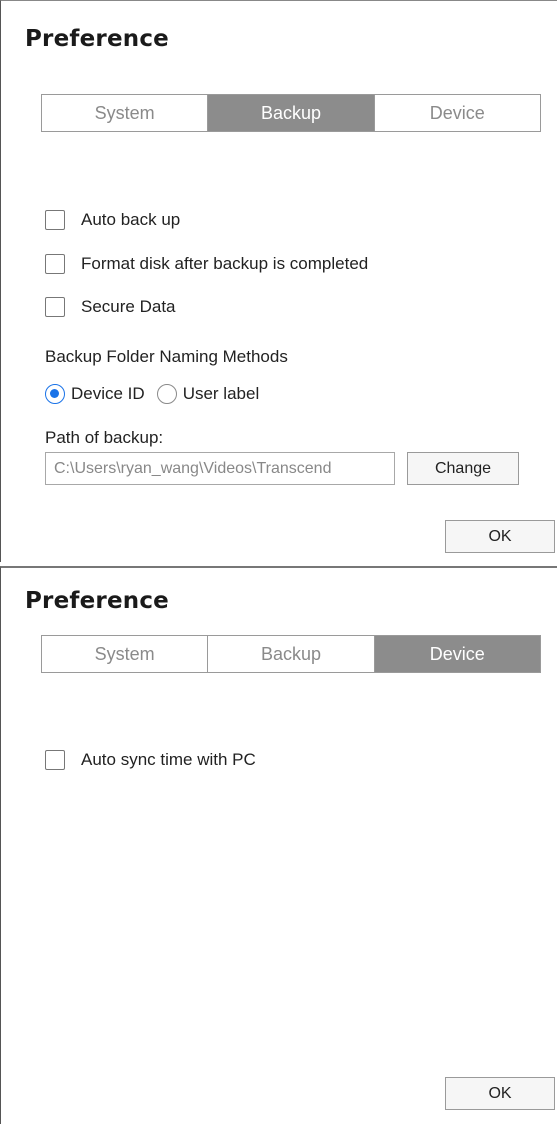 The width and height of the screenshot is (557, 1124). I want to click on format-disk-checkbox, so click(55, 264).